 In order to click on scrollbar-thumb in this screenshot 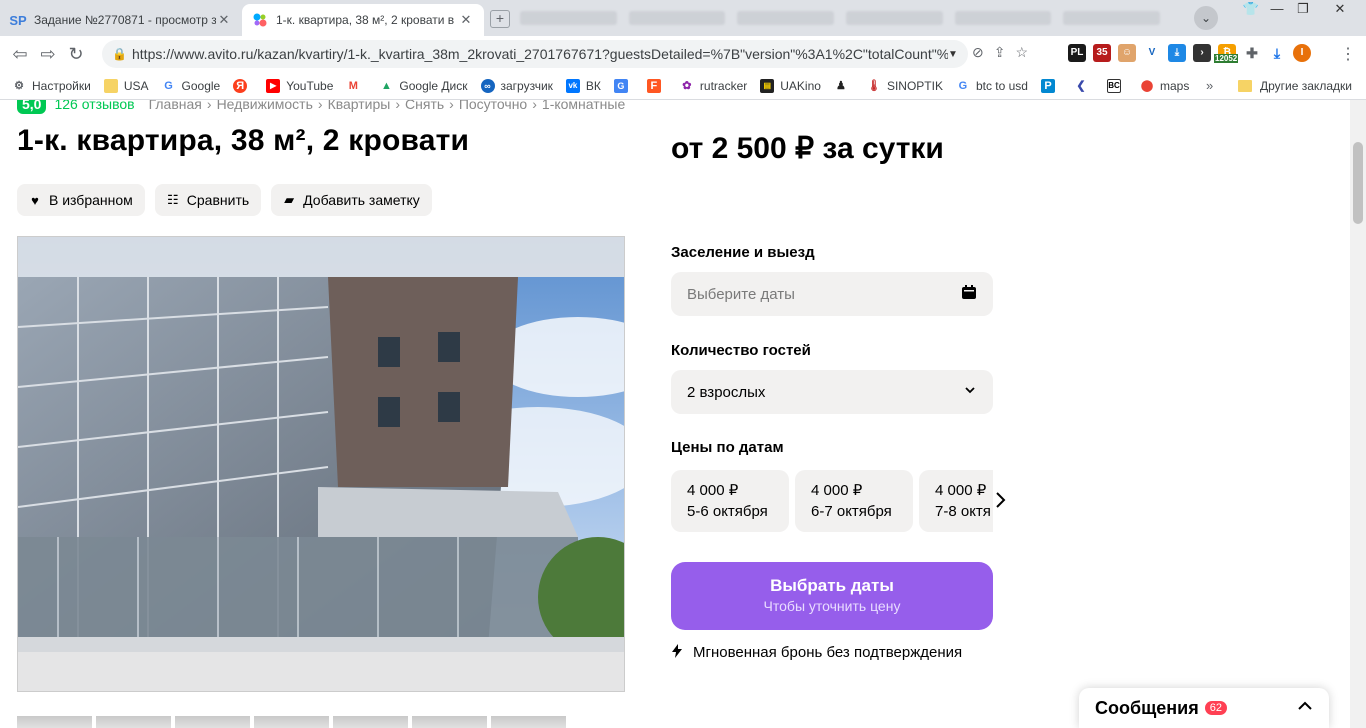, I will do `click(1358, 183)`.